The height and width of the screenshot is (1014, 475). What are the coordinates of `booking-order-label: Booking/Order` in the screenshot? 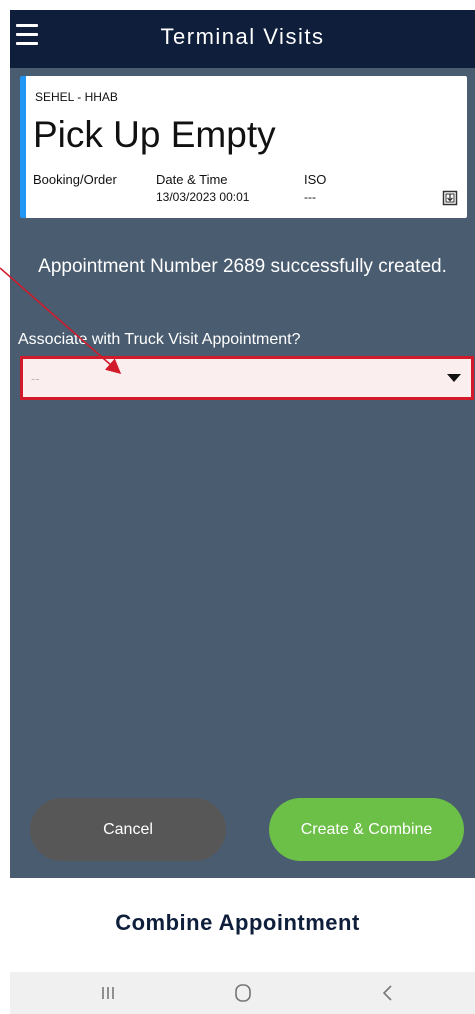 It's located at (75, 179).